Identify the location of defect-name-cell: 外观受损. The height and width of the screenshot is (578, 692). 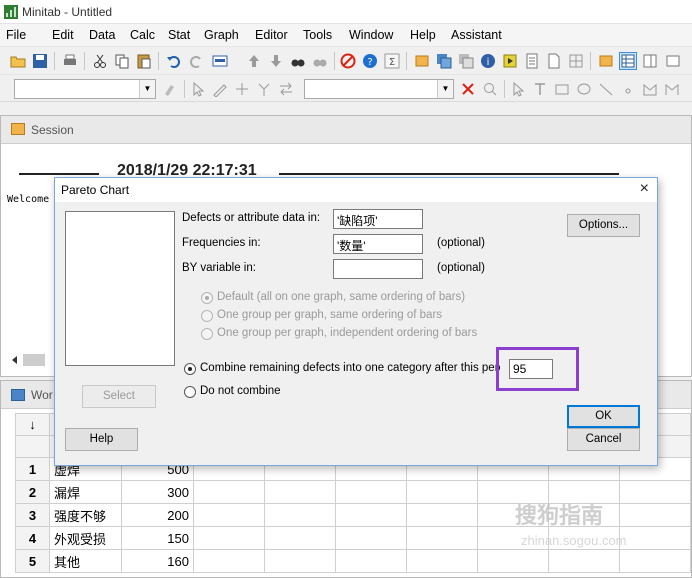
(85, 538).